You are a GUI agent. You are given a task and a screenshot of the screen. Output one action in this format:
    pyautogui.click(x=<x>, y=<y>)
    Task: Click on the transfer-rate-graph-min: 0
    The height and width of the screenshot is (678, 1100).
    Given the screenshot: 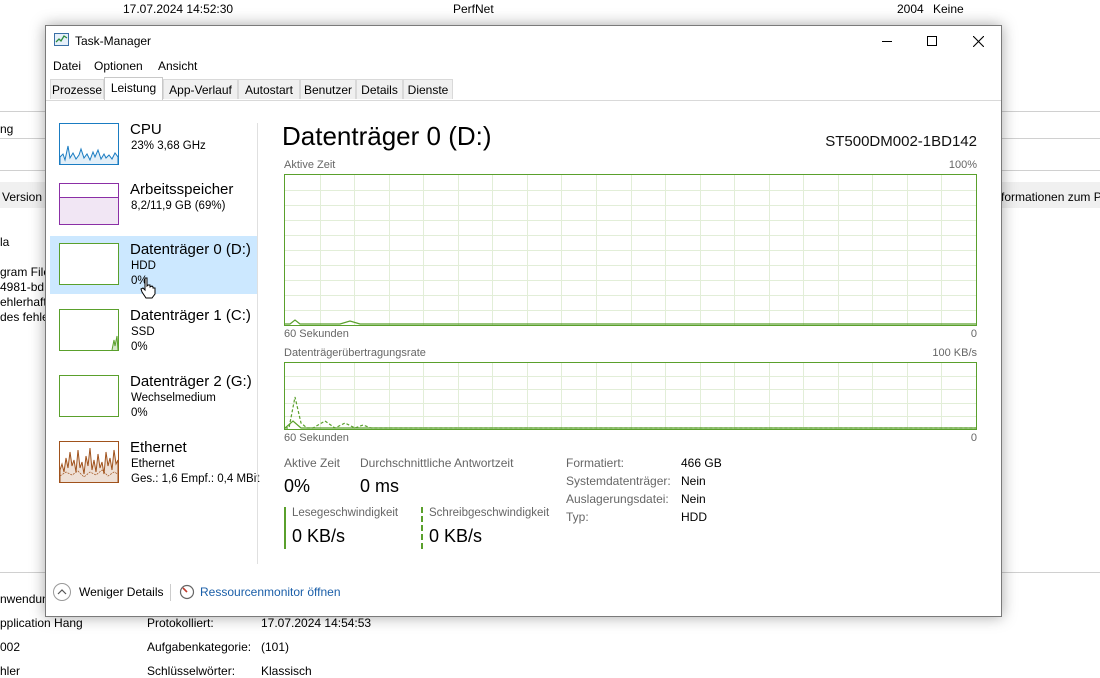 What is the action you would take?
    pyautogui.click(x=973, y=438)
    